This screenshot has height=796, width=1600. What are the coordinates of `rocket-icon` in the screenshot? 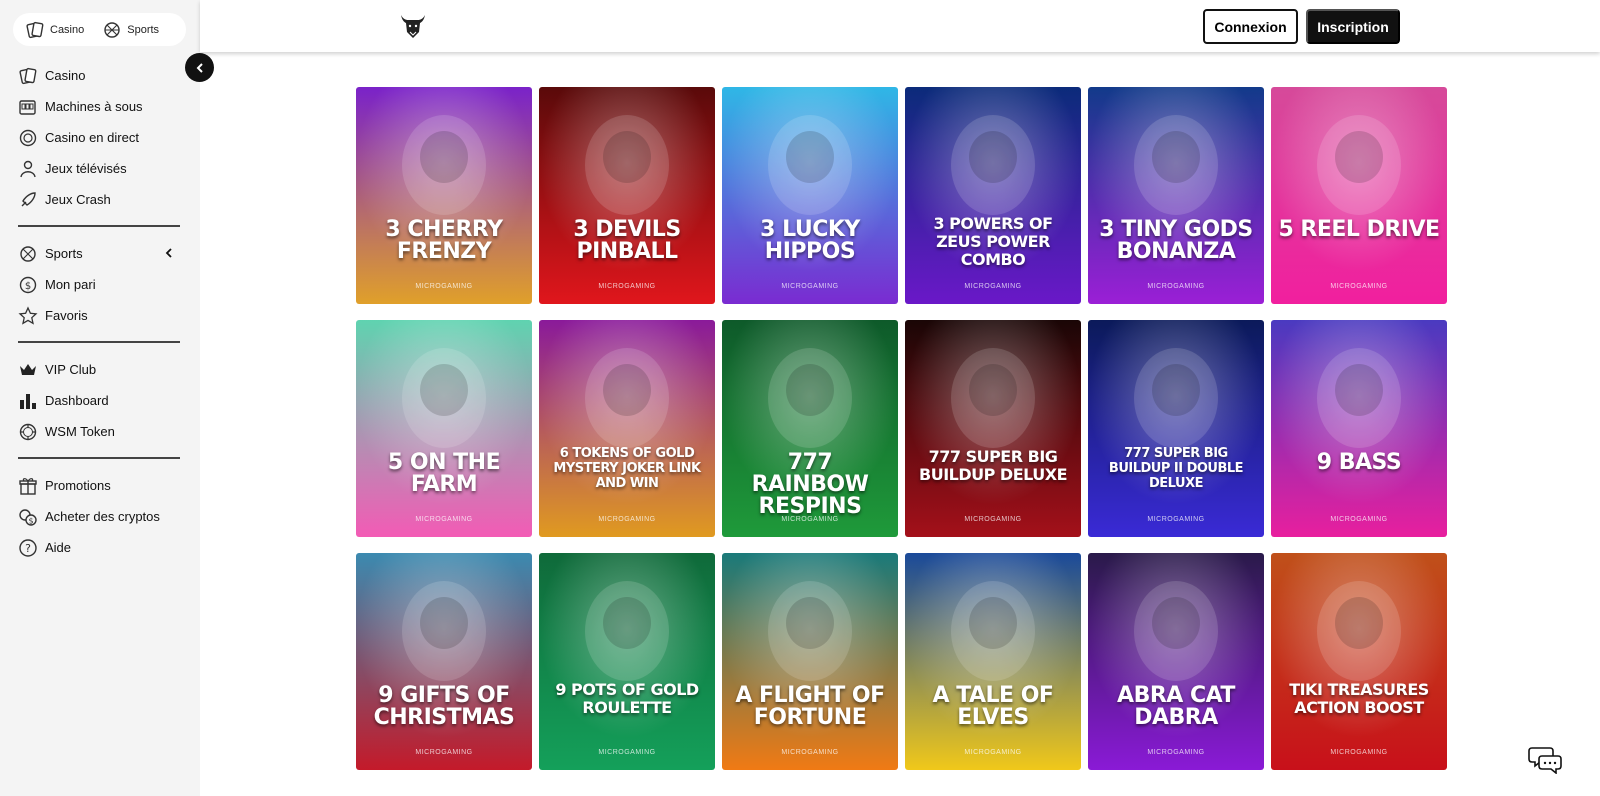 It's located at (28, 200).